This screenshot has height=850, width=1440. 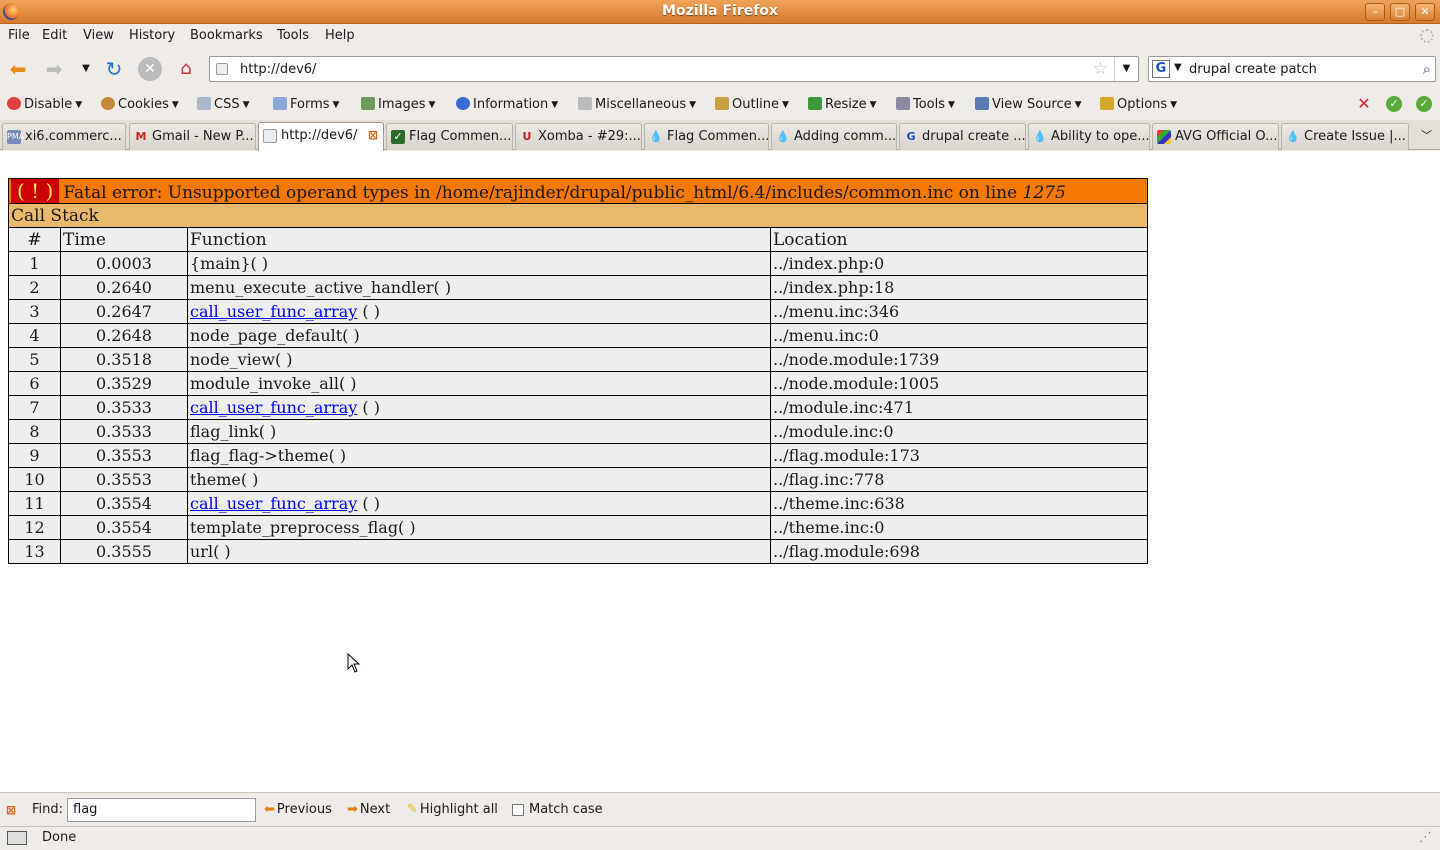 What do you see at coordinates (1253, 69) in the screenshot?
I see `search-input: drupal create patch` at bounding box center [1253, 69].